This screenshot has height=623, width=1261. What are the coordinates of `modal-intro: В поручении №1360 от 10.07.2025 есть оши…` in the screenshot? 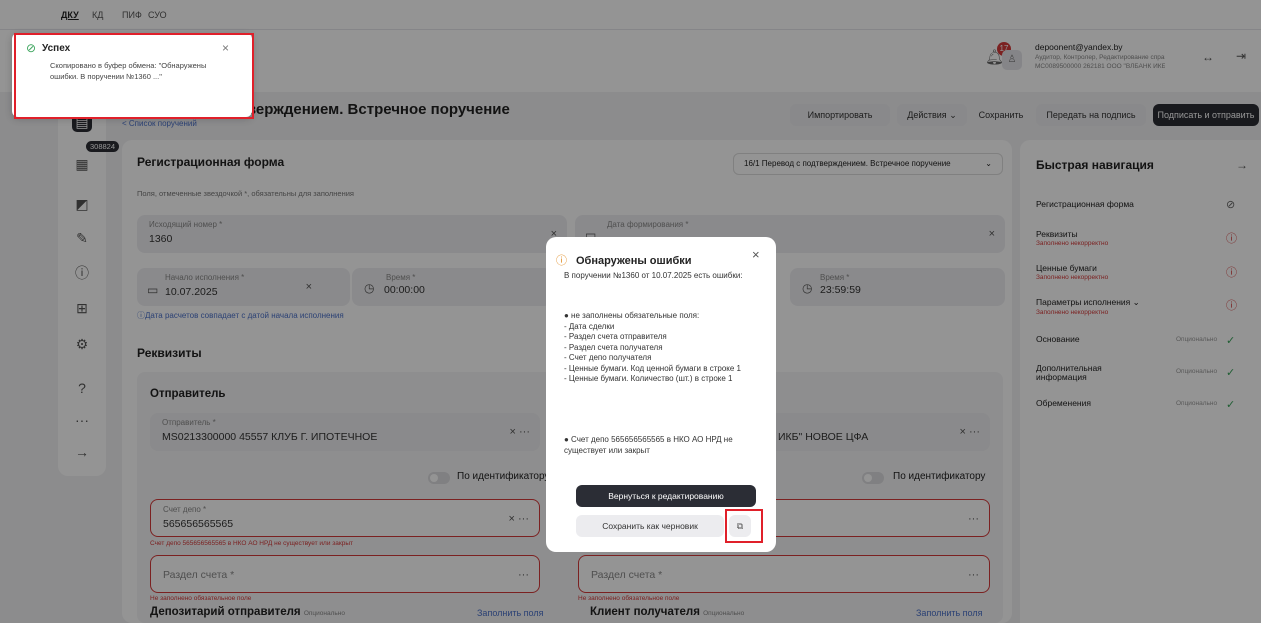 It's located at (653, 275).